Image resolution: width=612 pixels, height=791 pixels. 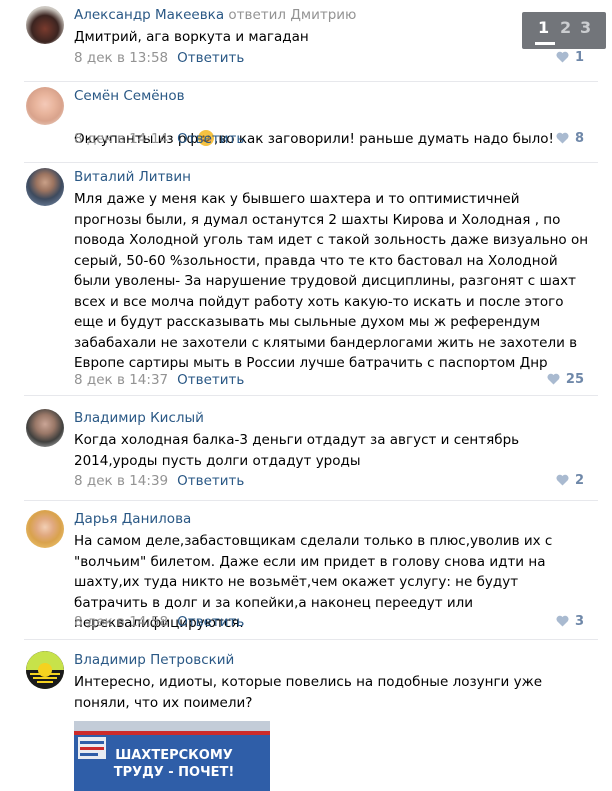 What do you see at coordinates (545, 43) in the screenshot?
I see `current-page-indicator` at bounding box center [545, 43].